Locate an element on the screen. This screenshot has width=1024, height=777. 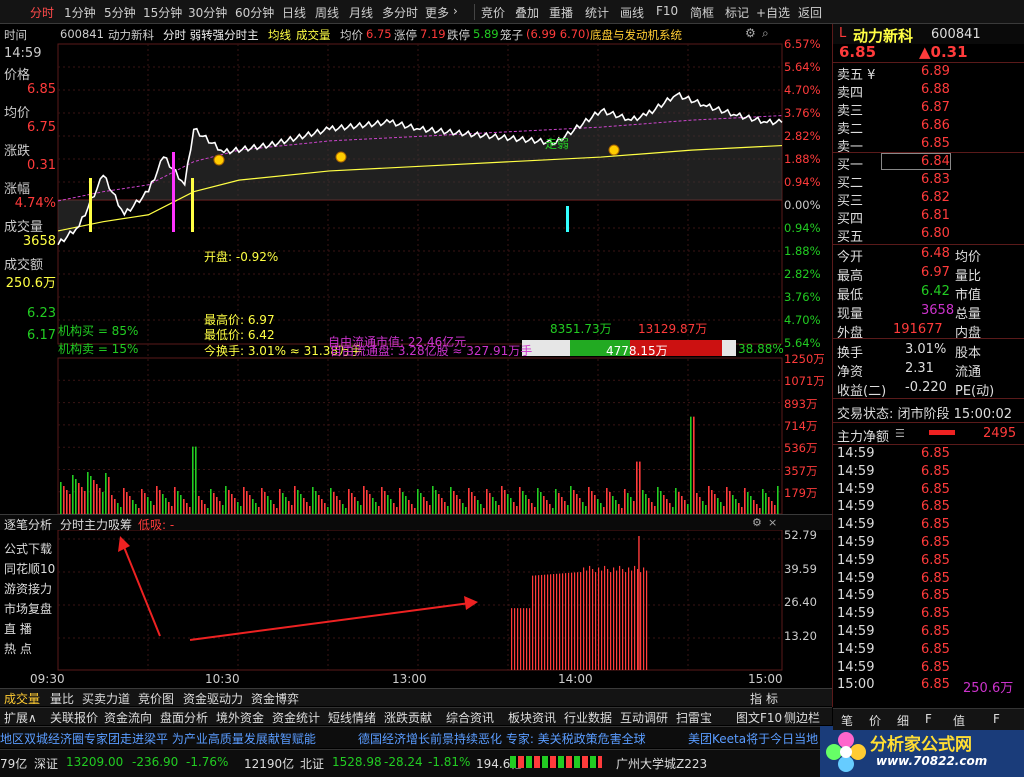
tab-auction: 竞价图 is located at coordinates (156, 698).